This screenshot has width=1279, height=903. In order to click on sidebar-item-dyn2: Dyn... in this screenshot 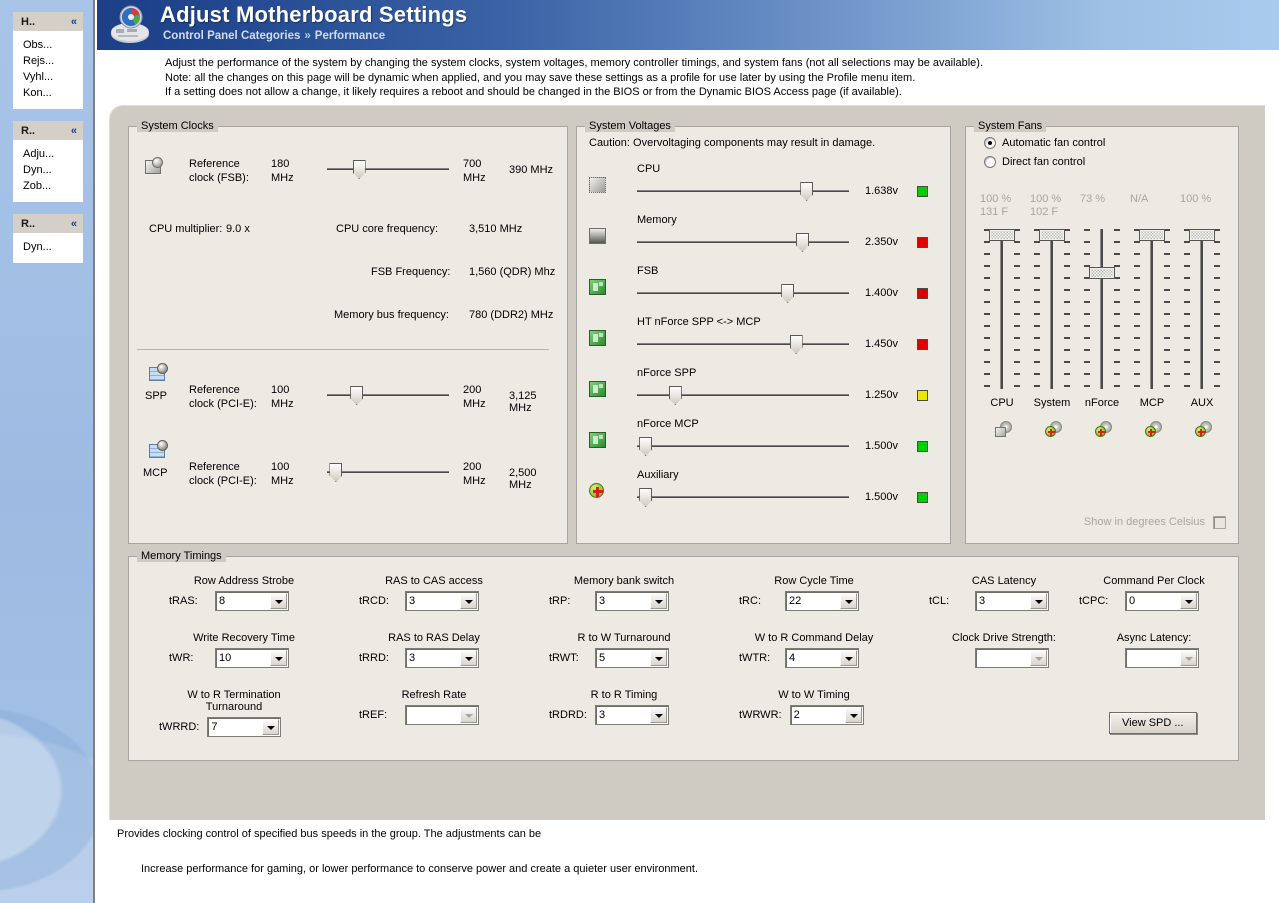, I will do `click(48, 247)`.